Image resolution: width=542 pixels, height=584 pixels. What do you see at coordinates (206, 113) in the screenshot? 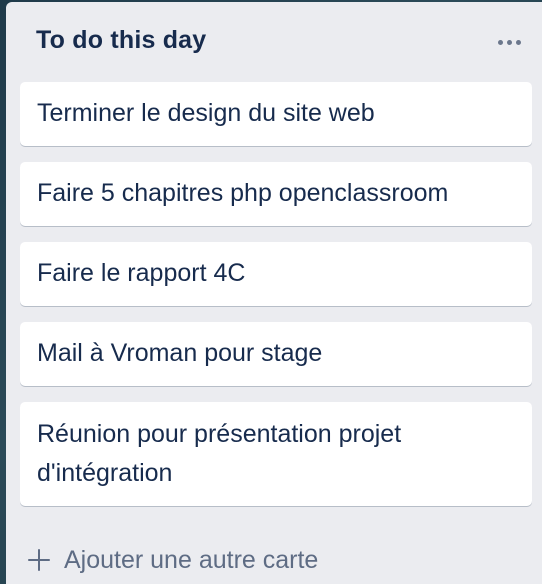
I see `card-title: Terminer le design du site web` at bounding box center [206, 113].